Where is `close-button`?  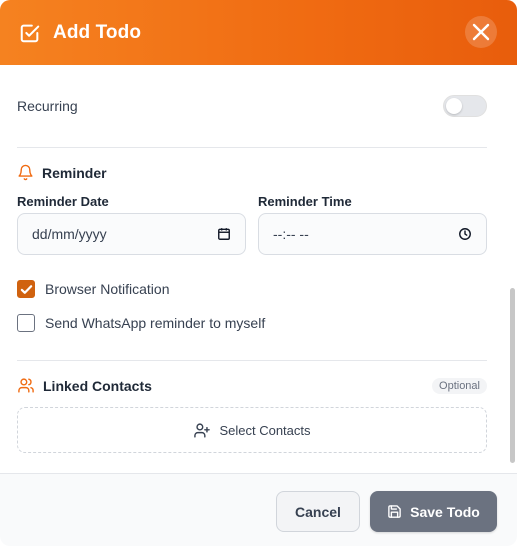
close-button is located at coordinates (481, 32).